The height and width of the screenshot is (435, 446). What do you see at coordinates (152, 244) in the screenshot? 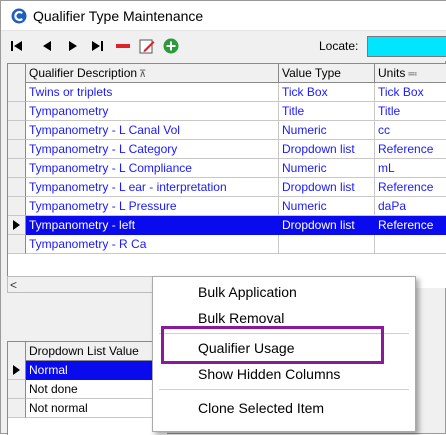
I see `table-cell: Tympanometry - R Ca` at bounding box center [152, 244].